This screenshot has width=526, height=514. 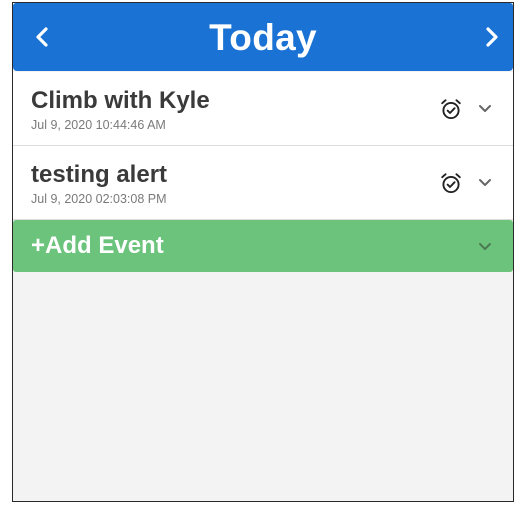 What do you see at coordinates (99, 174) in the screenshot?
I see `event-title: testing alert` at bounding box center [99, 174].